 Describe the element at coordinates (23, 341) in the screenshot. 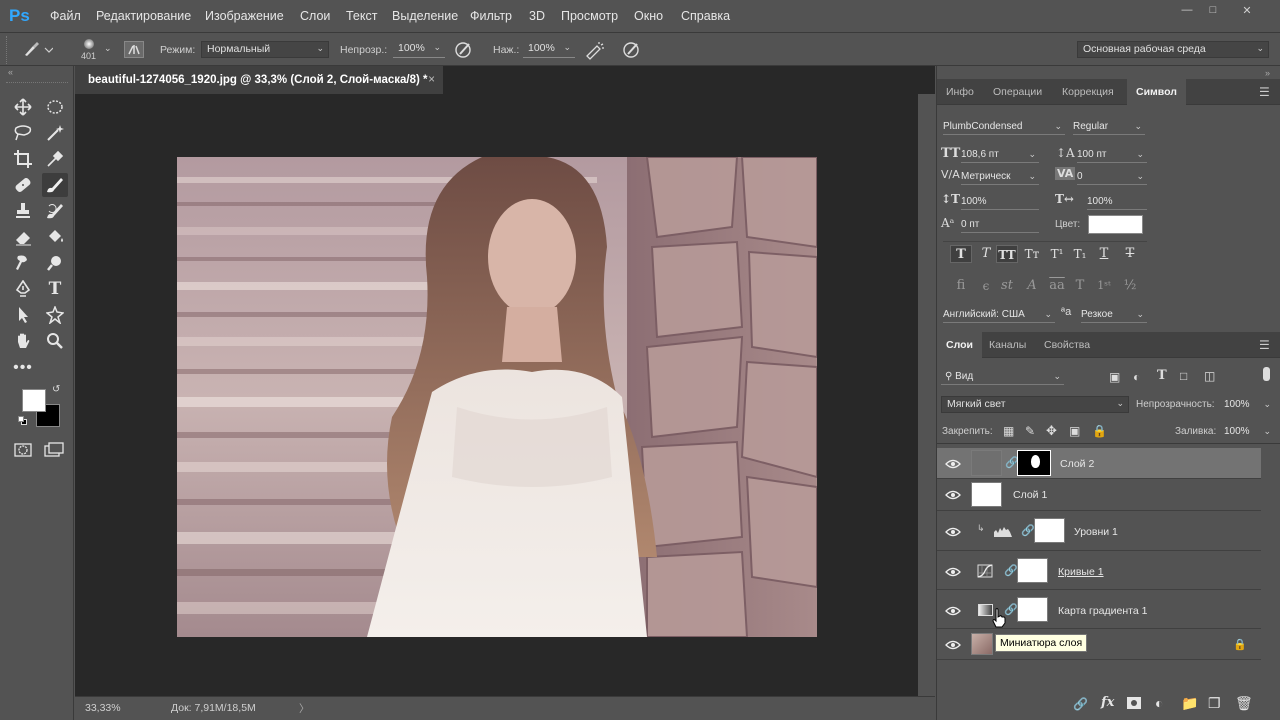

I see `hand-tool-icon` at that location.